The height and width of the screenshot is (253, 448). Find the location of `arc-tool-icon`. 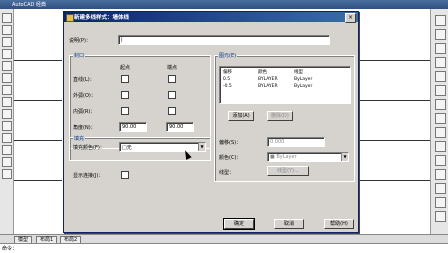

arc-tool-icon is located at coordinates (7, 66).